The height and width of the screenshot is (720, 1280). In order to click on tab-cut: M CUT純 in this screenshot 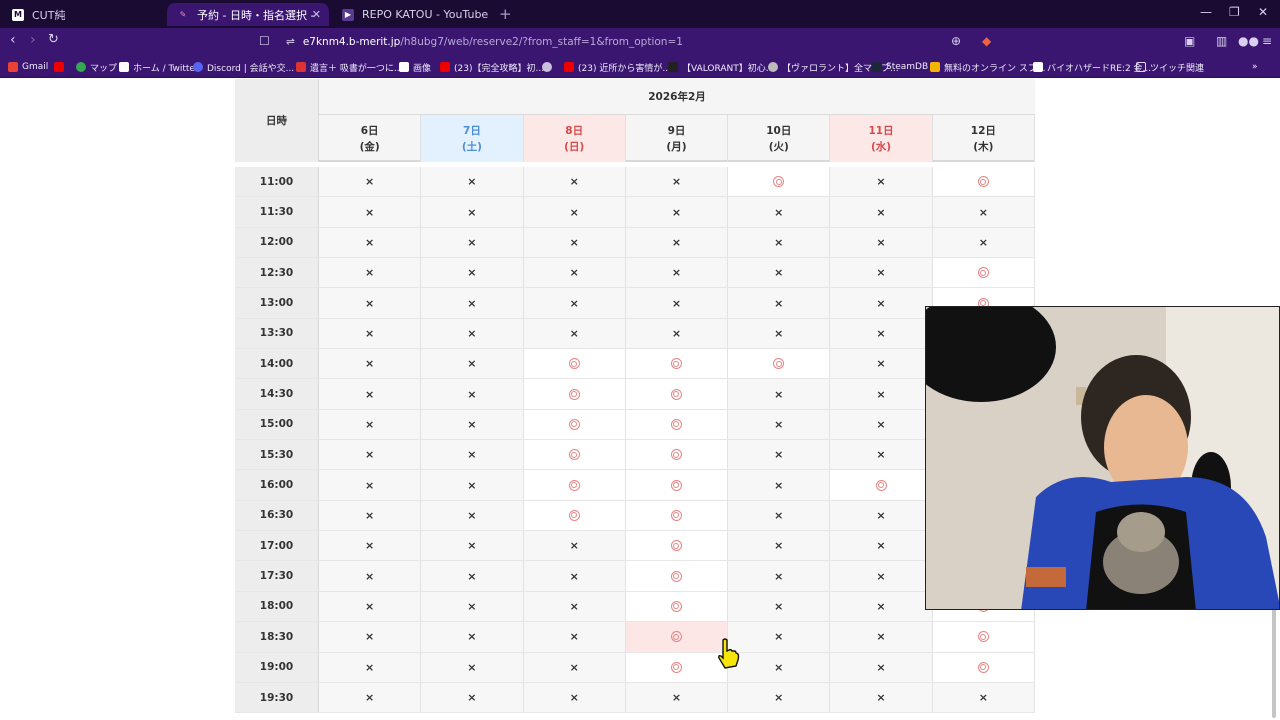, I will do `click(84, 14)`.